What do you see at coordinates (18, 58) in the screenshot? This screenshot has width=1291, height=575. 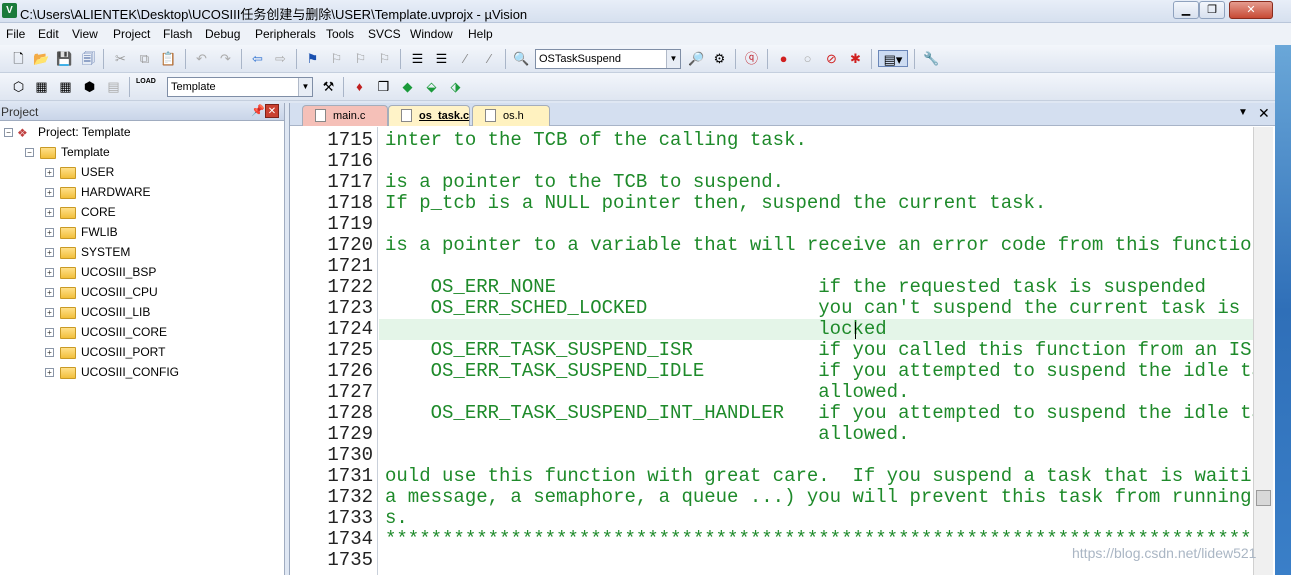 I see `new-file-icon: 🗋` at bounding box center [18, 58].